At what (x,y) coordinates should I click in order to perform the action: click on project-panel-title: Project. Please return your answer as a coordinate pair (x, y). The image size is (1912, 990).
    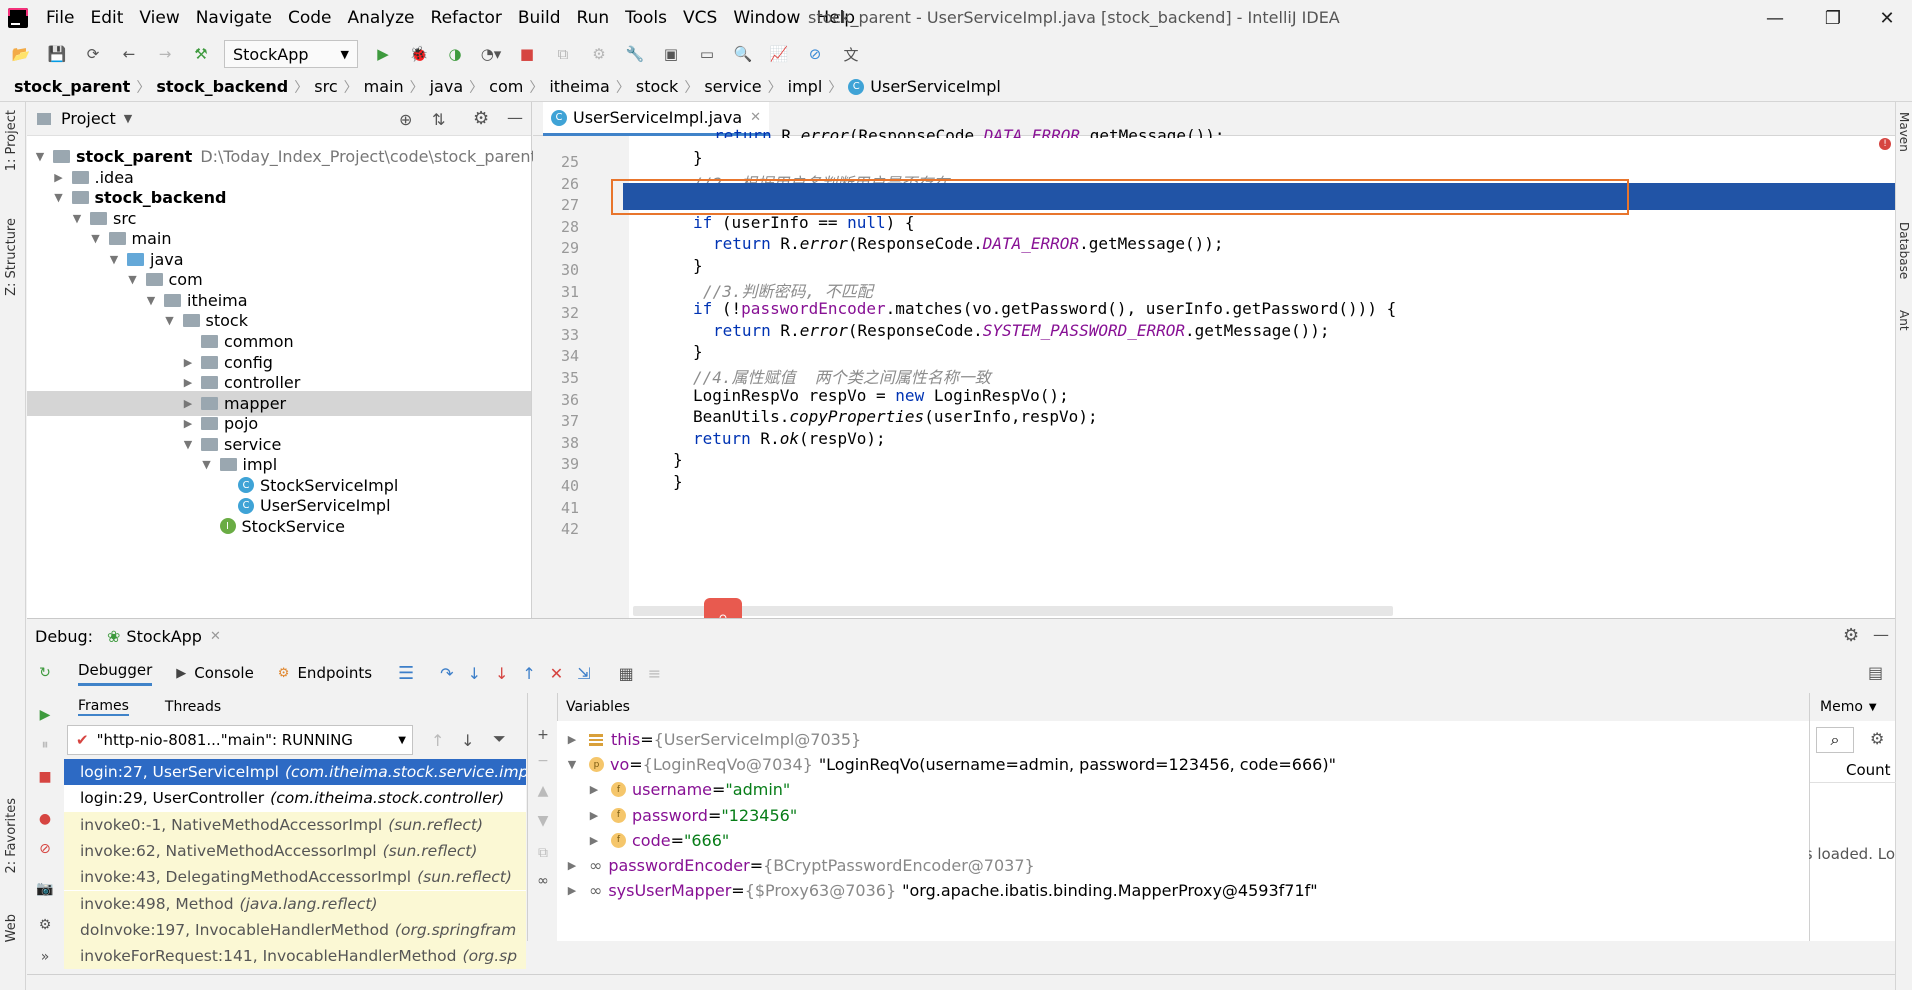
    Looking at the image, I should click on (88, 118).